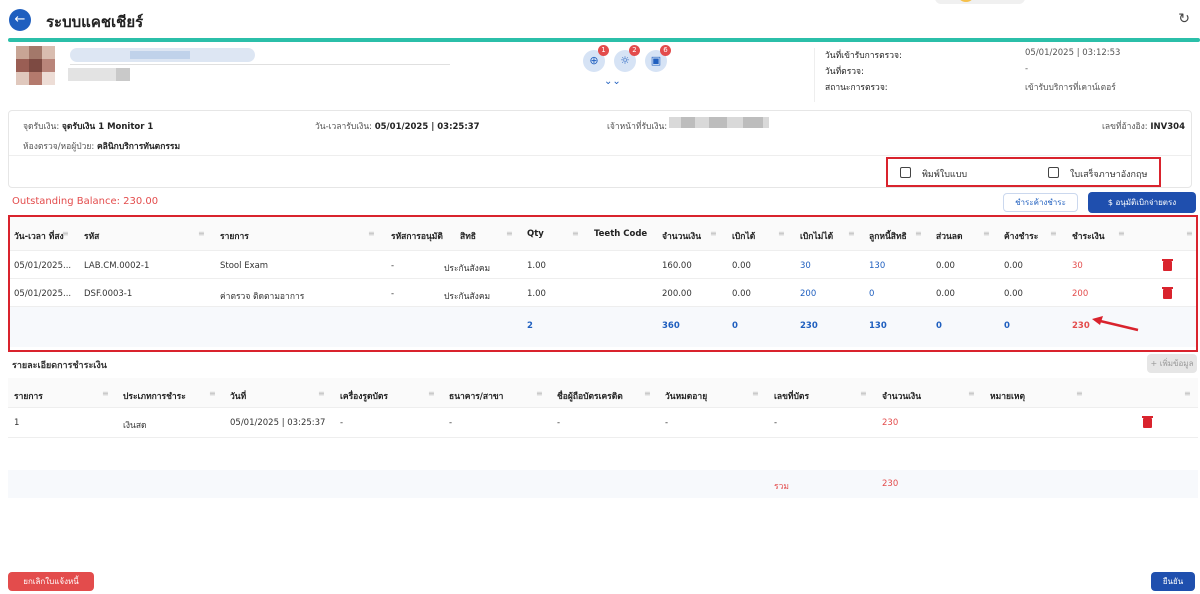 The width and height of the screenshot is (1200, 594). What do you see at coordinates (1088, 236) in the screenshot?
I see `col-payment: ชำระเงิน` at bounding box center [1088, 236].